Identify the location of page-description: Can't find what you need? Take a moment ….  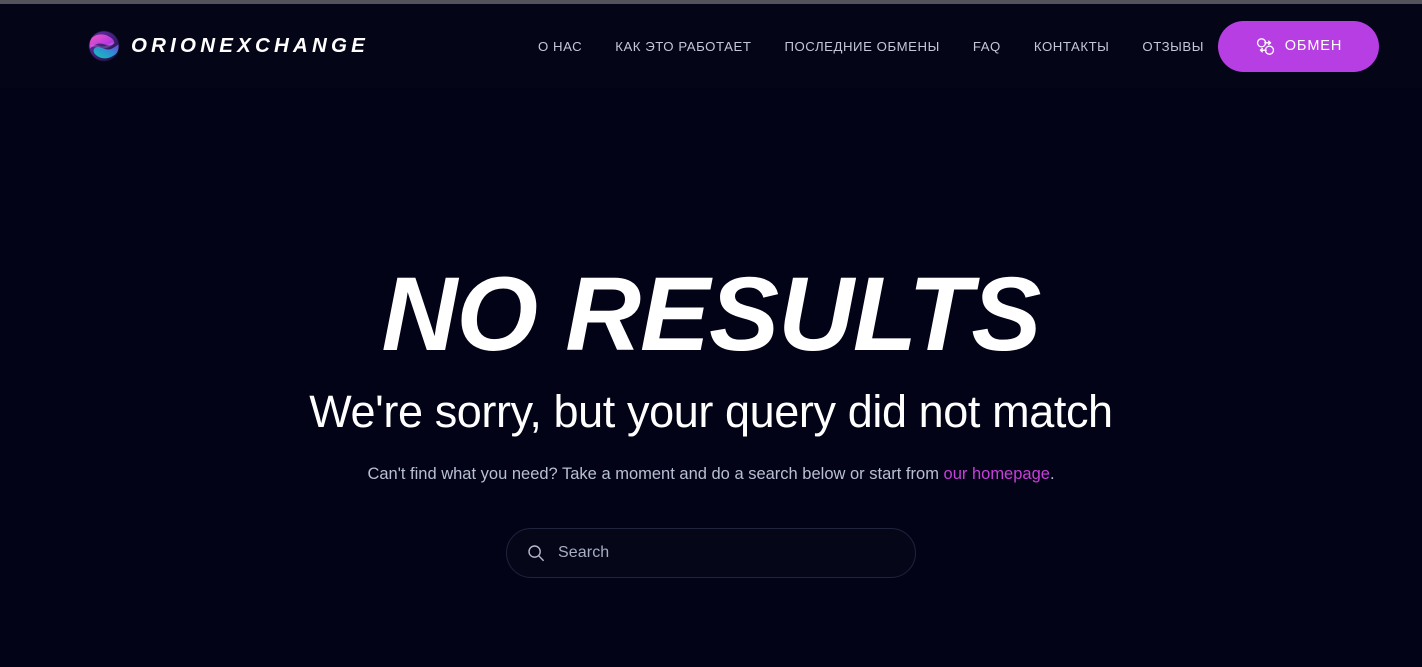
(710, 474).